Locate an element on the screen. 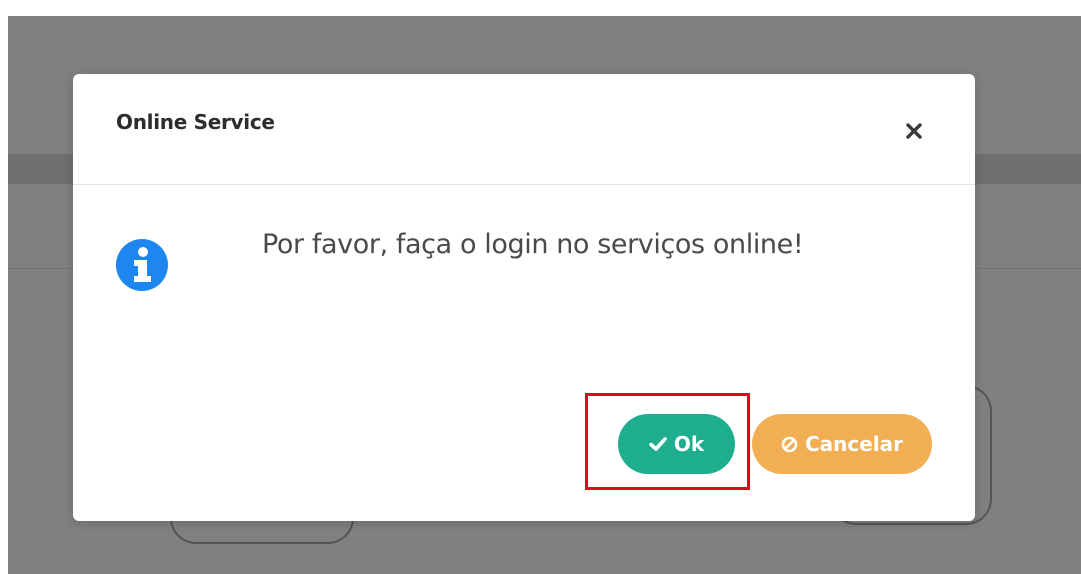 The height and width of the screenshot is (574, 1081). ok-button: Ok is located at coordinates (676, 444).